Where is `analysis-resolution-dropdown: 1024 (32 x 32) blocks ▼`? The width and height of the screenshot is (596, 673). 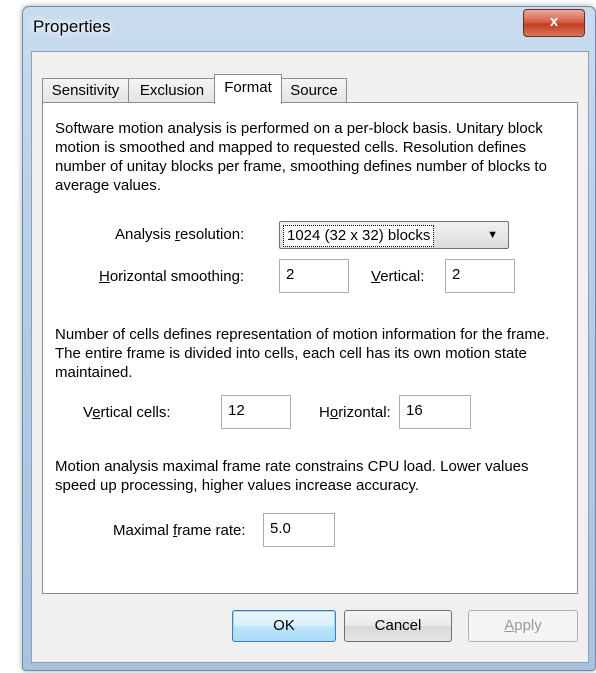
analysis-resolution-dropdown: 1024 (32 x 32) blocks ▼ is located at coordinates (394, 235).